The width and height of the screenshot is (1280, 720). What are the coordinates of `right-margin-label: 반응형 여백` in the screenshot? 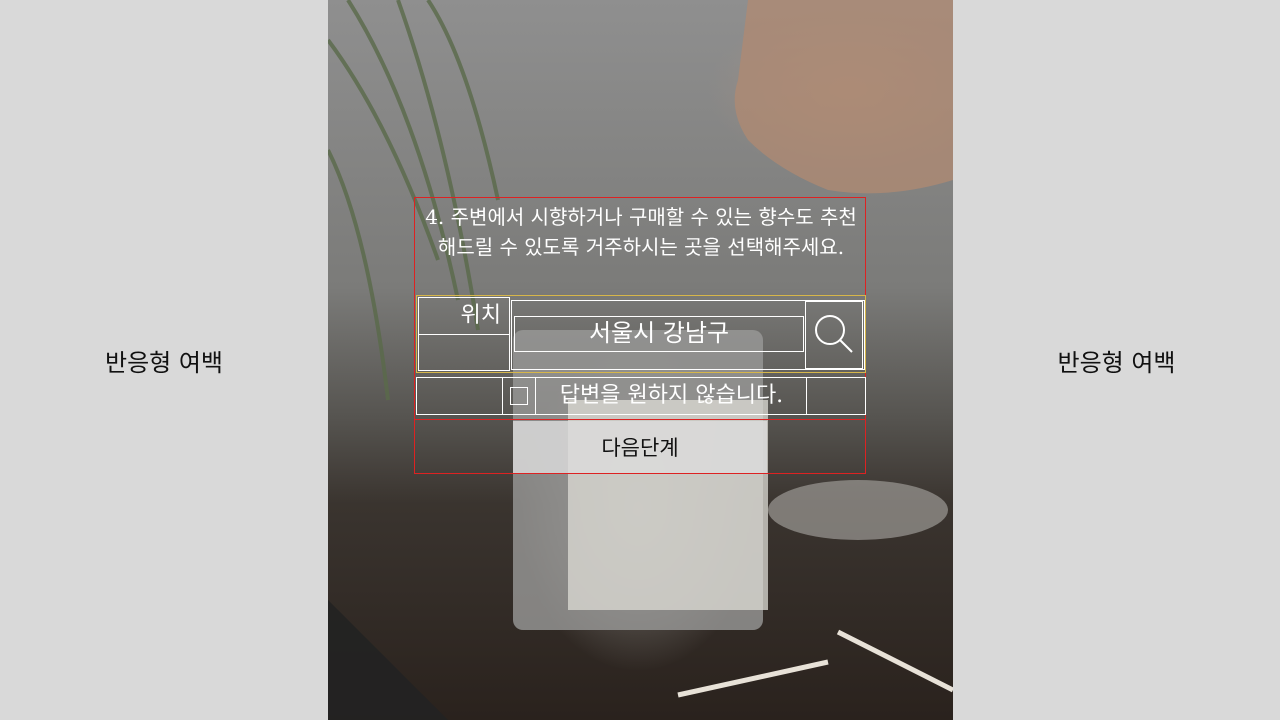 It's located at (1116, 362).